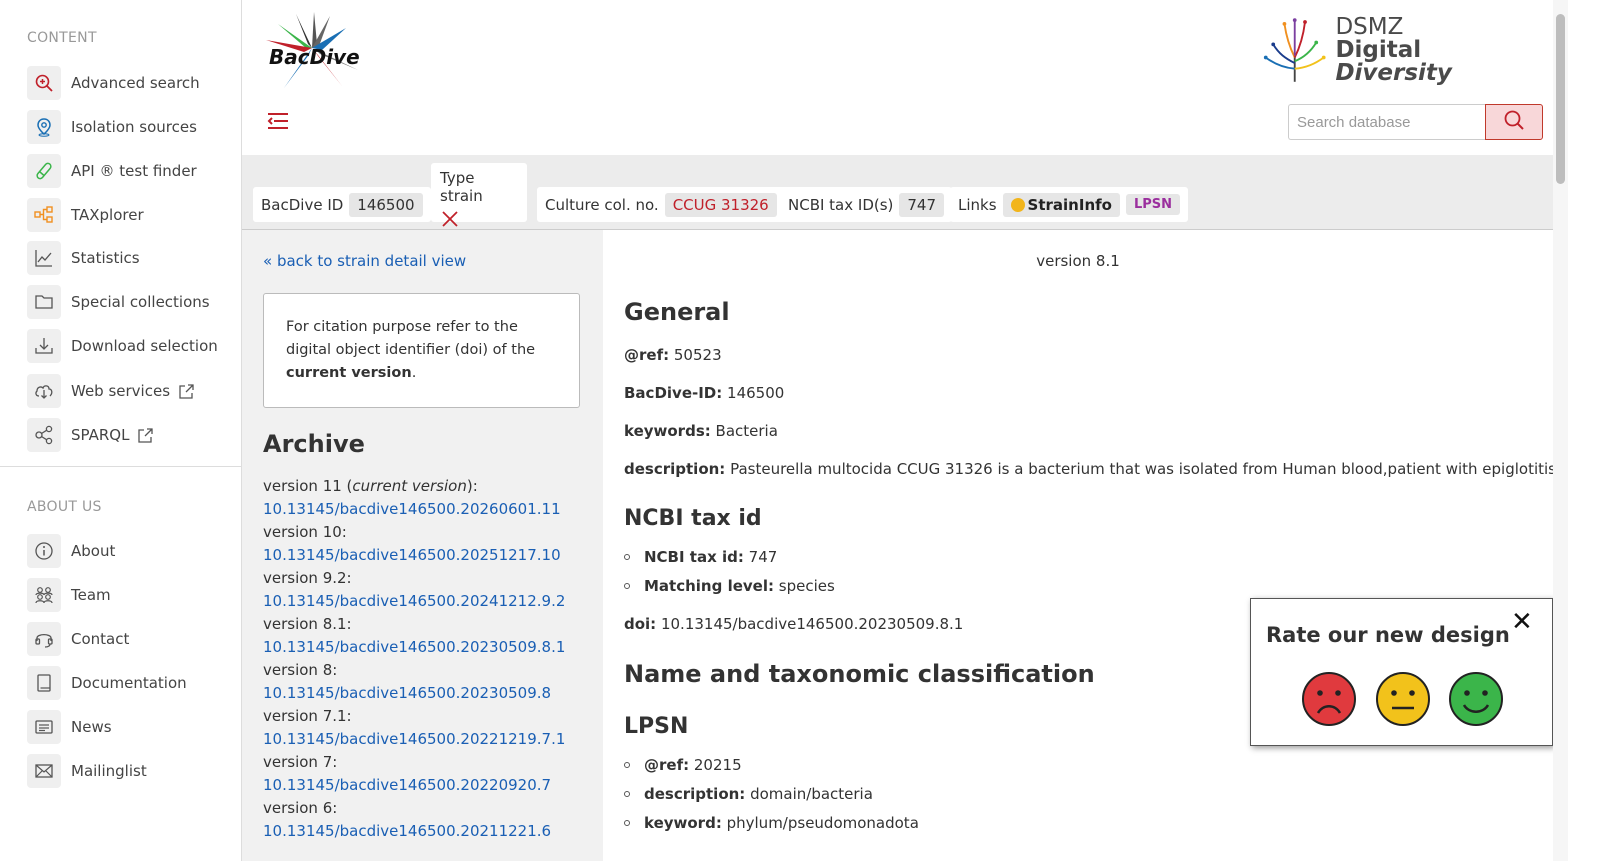 Image resolution: width=1600 pixels, height=861 pixels. I want to click on sidebar-item-api-test-finder: API ® test finder, so click(112, 171).